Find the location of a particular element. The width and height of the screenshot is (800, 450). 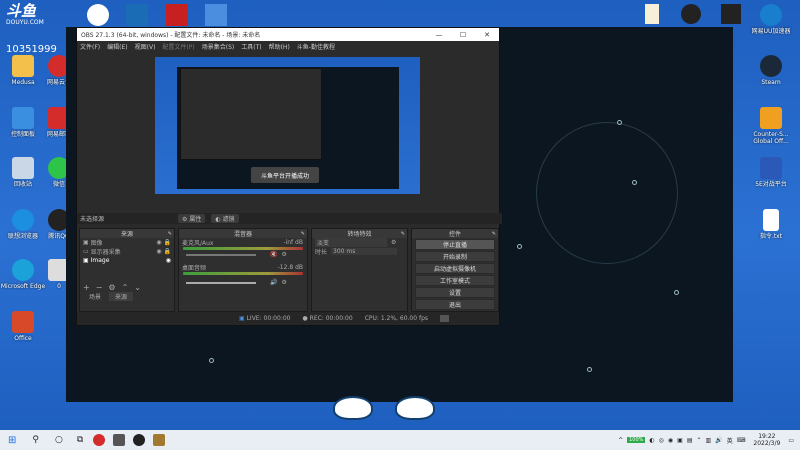

decor-dot is located at coordinates (676, 292).